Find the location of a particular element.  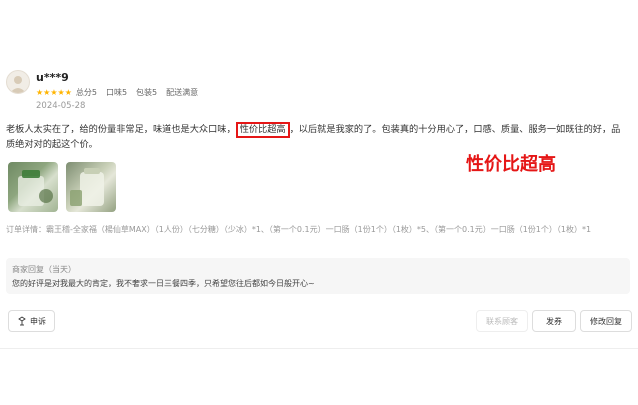

send-coupon-button: 发券 is located at coordinates (554, 321).